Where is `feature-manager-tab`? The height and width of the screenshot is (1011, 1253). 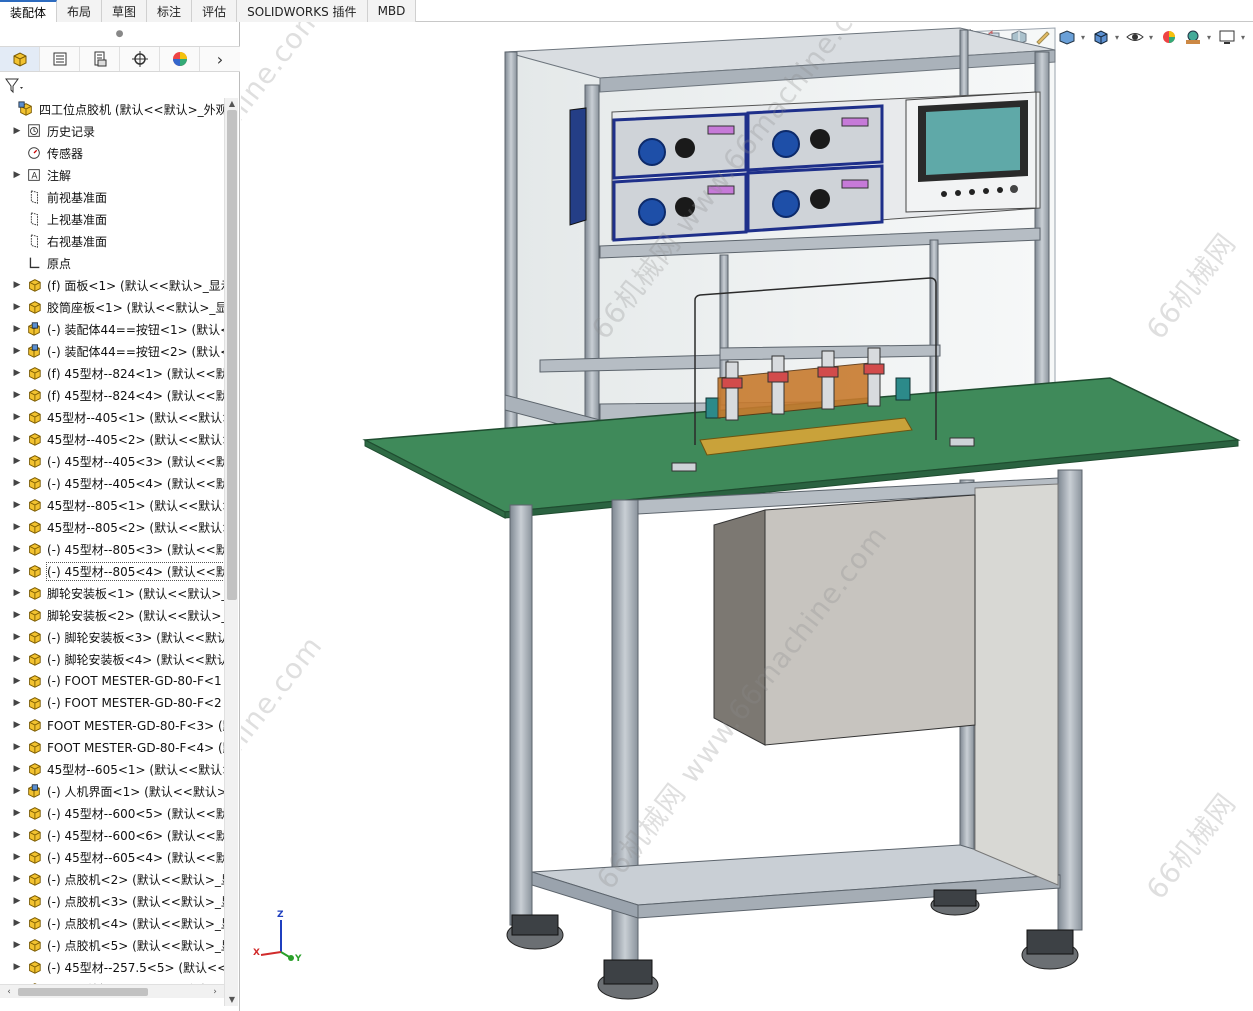 feature-manager-tab is located at coordinates (20, 59).